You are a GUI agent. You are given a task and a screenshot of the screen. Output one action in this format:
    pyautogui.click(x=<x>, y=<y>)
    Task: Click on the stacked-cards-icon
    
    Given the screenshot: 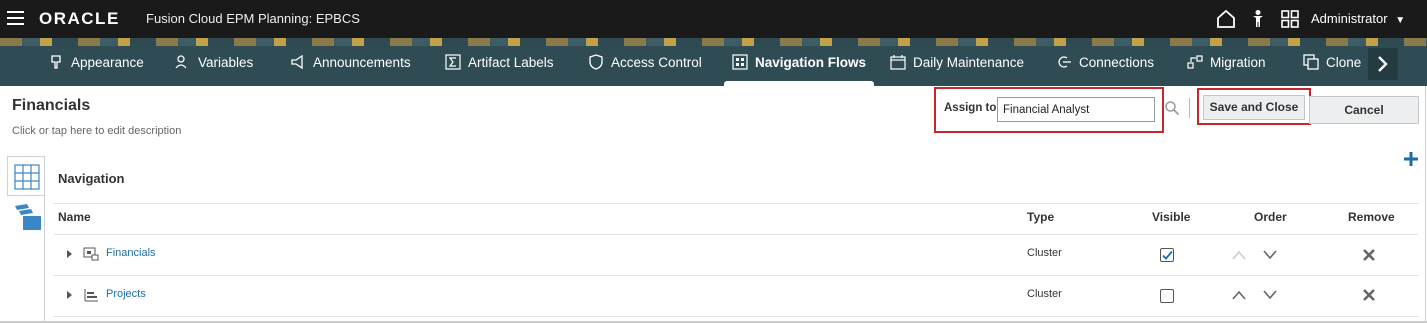 What is the action you would take?
    pyautogui.click(x=28, y=217)
    